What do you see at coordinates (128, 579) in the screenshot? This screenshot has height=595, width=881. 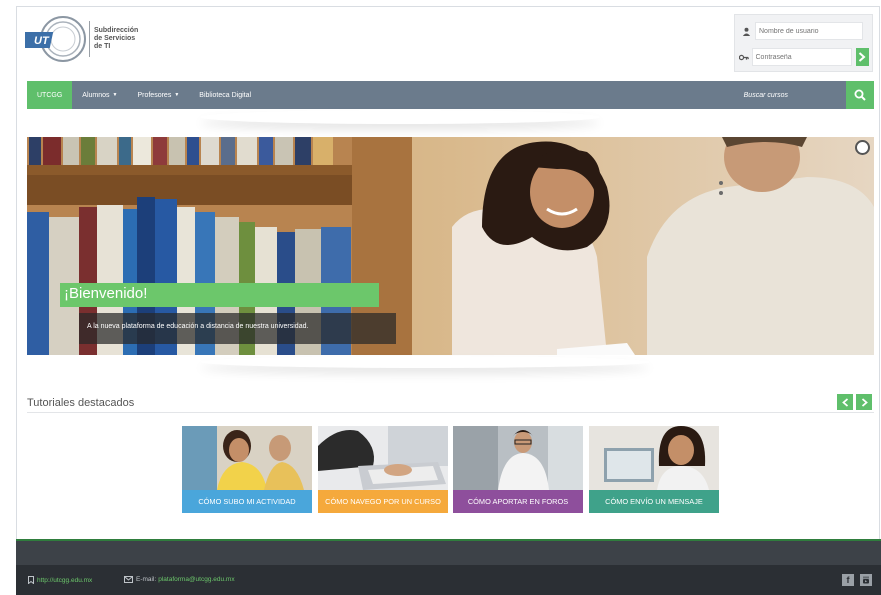 I see `envelope-icon` at bounding box center [128, 579].